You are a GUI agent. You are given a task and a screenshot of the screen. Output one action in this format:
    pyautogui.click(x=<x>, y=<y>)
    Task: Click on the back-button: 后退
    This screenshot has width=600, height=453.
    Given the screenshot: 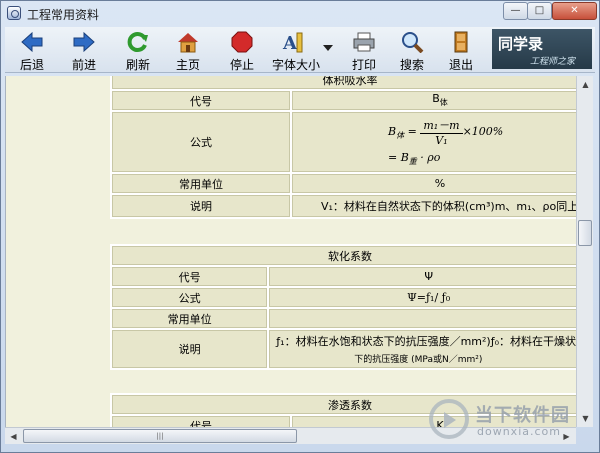 What is the action you would take?
    pyautogui.click(x=32, y=50)
    